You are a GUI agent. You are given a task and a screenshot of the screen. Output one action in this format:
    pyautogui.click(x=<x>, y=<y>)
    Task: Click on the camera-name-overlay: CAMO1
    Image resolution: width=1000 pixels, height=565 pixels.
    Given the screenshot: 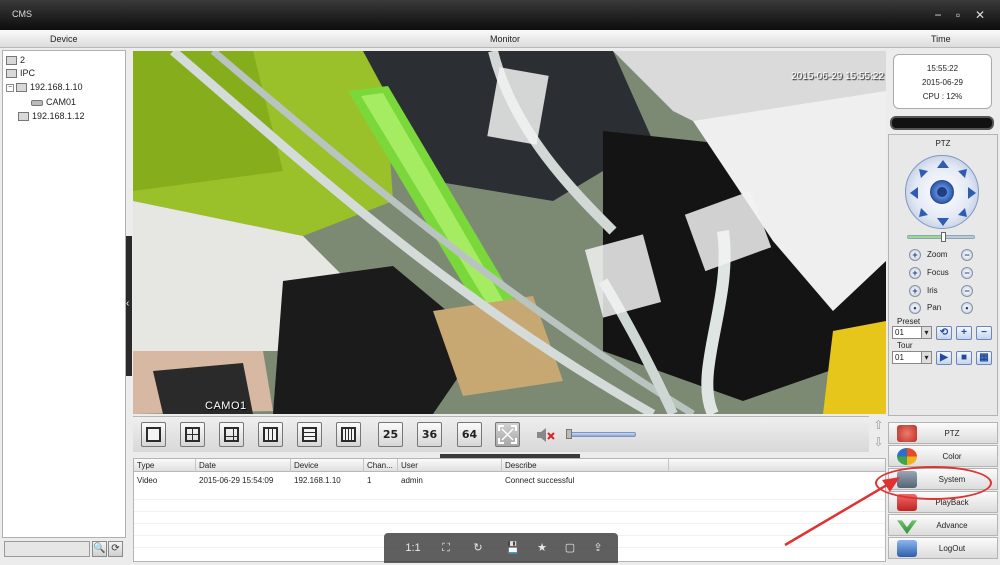 What is the action you would take?
    pyautogui.click(x=226, y=406)
    